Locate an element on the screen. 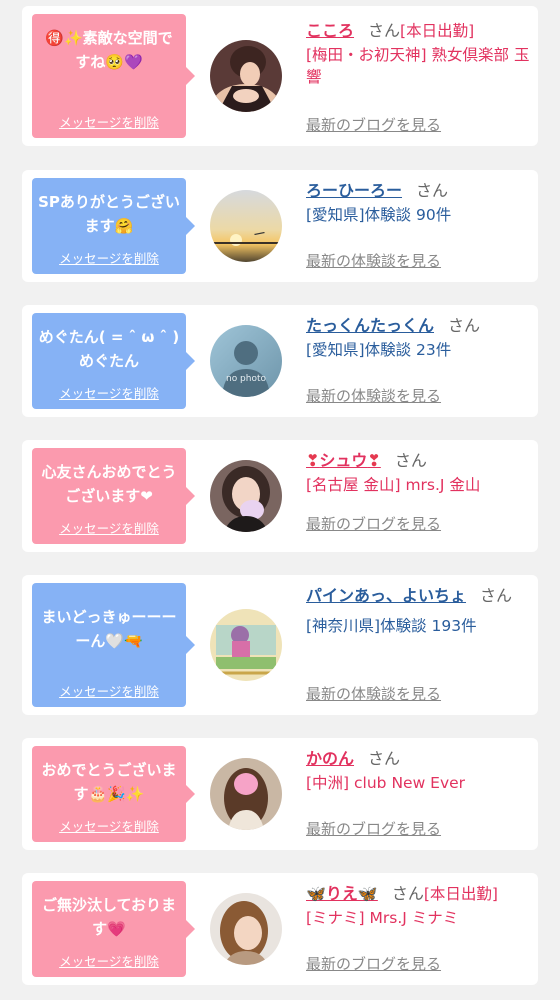 The height and width of the screenshot is (1000, 560). shop-info: [ミナミ] Mrs.J ミナミ is located at coordinates (382, 918).